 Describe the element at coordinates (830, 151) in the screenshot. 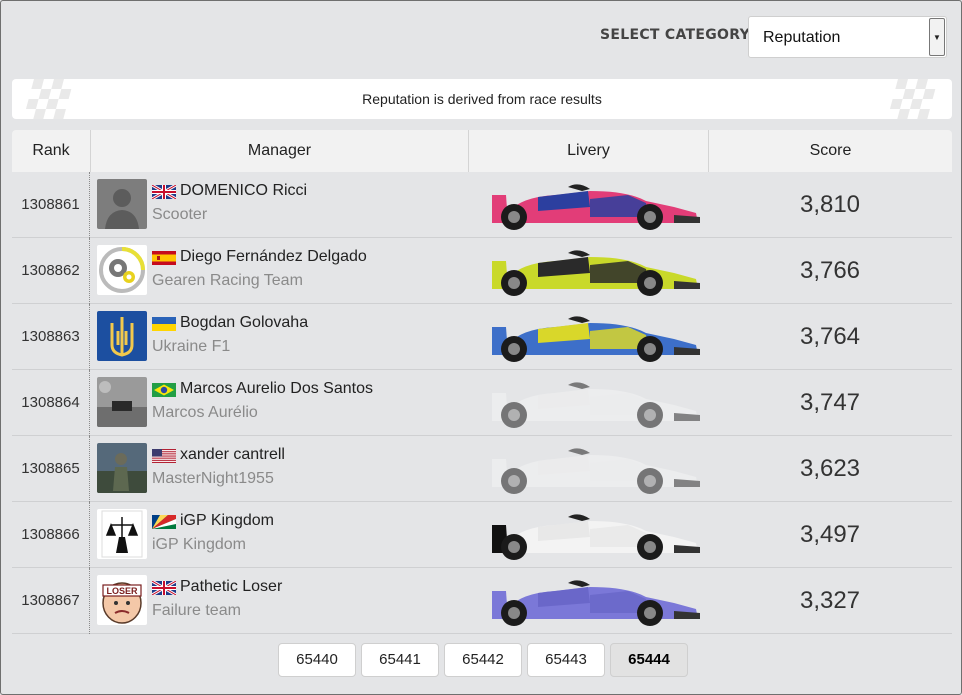

I see `column-header-score: Score` at that location.